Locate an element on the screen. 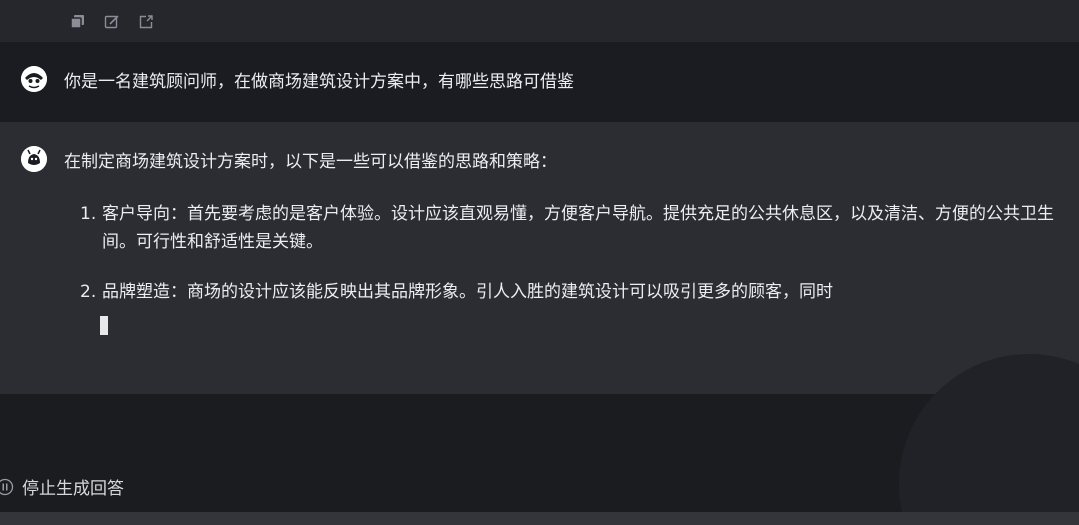 The image size is (1079, 525). edit-icon is located at coordinates (112, 22).